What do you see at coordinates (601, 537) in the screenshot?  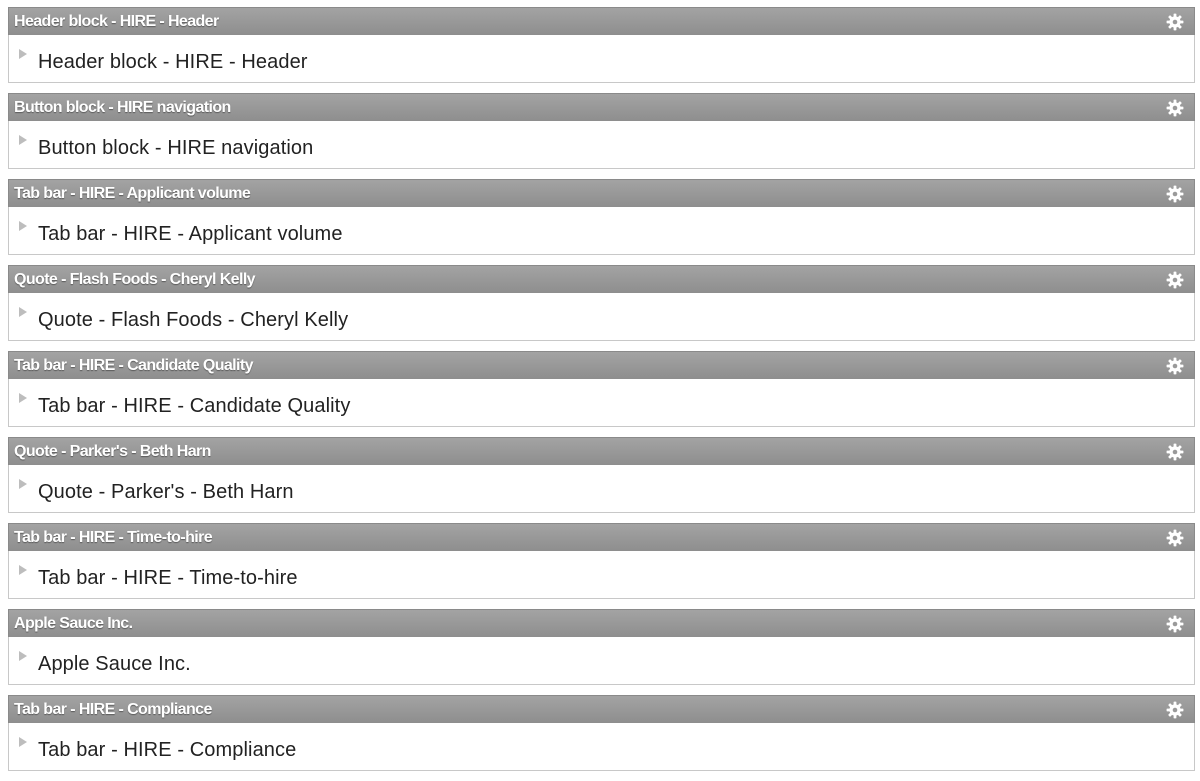 I see `block-header: Tab bar - HIRE - Time-to-hire` at bounding box center [601, 537].